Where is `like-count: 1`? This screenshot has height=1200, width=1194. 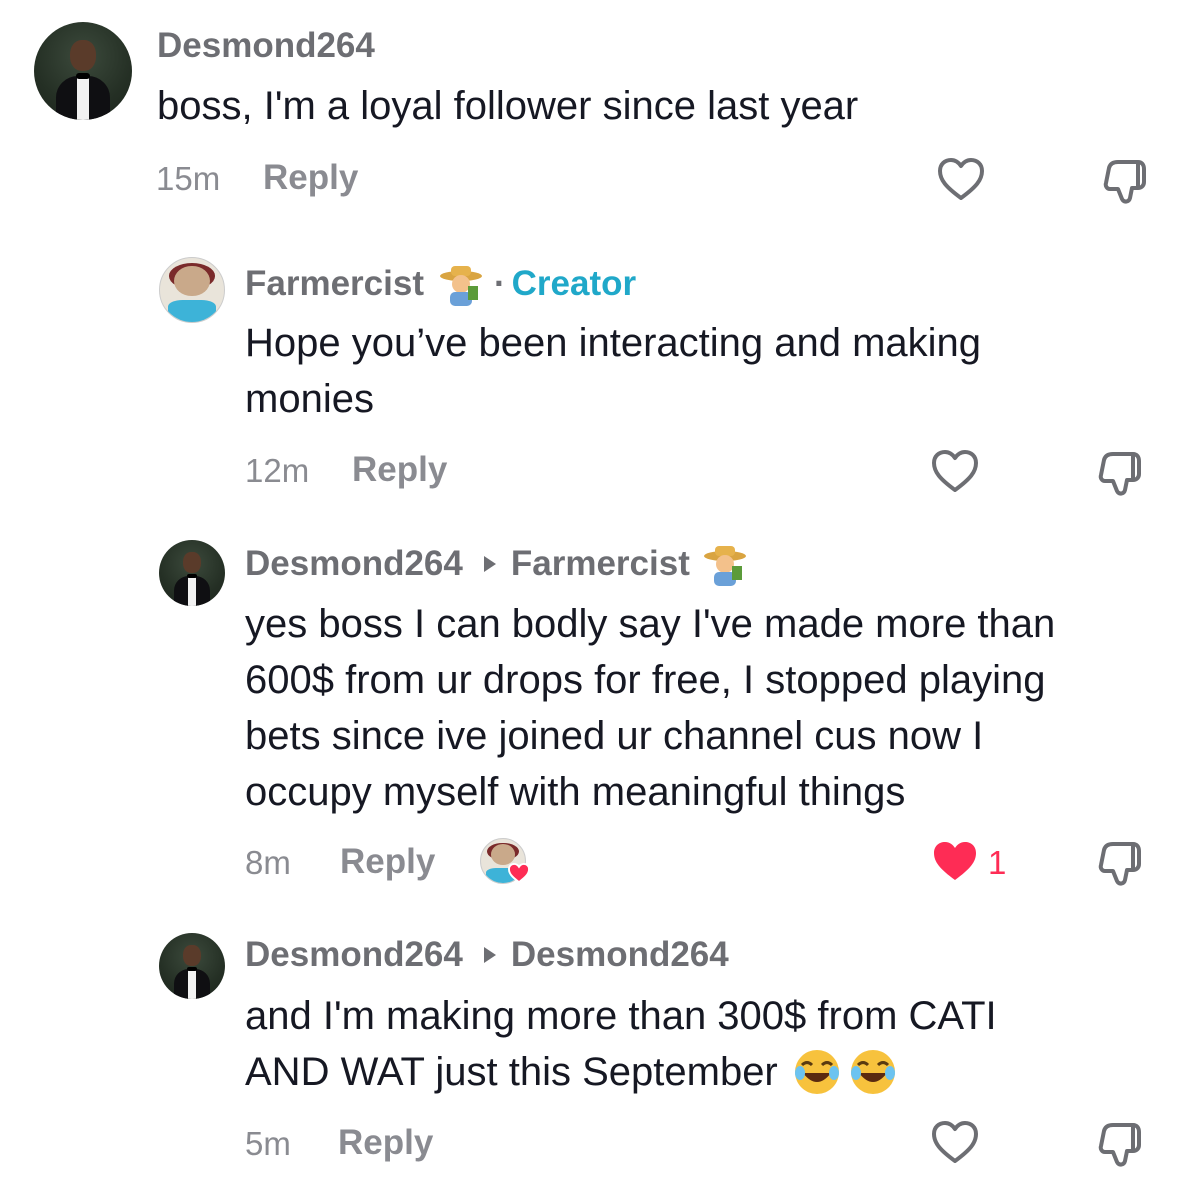
like-count: 1 is located at coordinates (997, 862).